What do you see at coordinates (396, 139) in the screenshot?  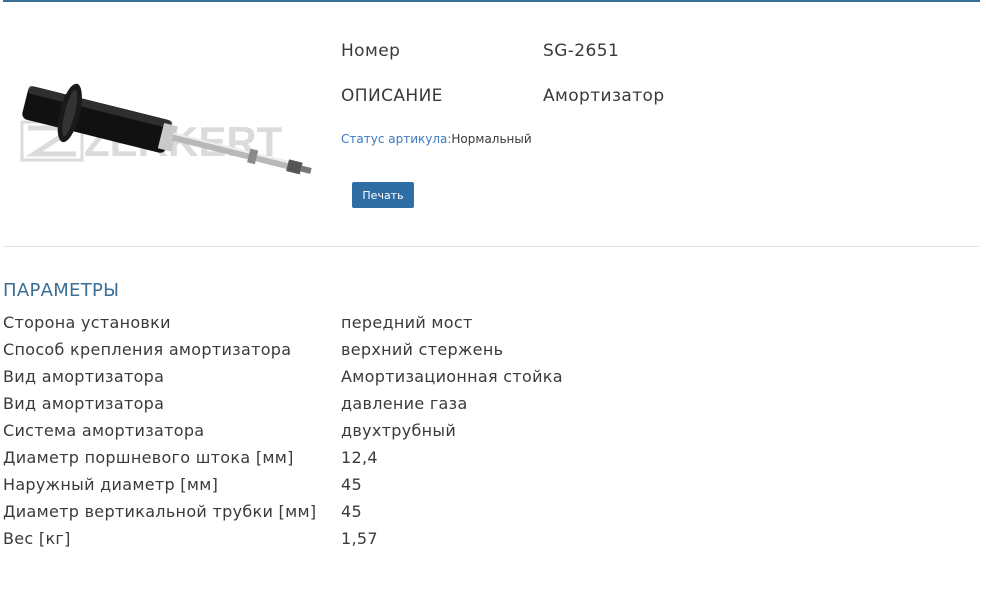 I see `status-label: Статус артикула:` at bounding box center [396, 139].